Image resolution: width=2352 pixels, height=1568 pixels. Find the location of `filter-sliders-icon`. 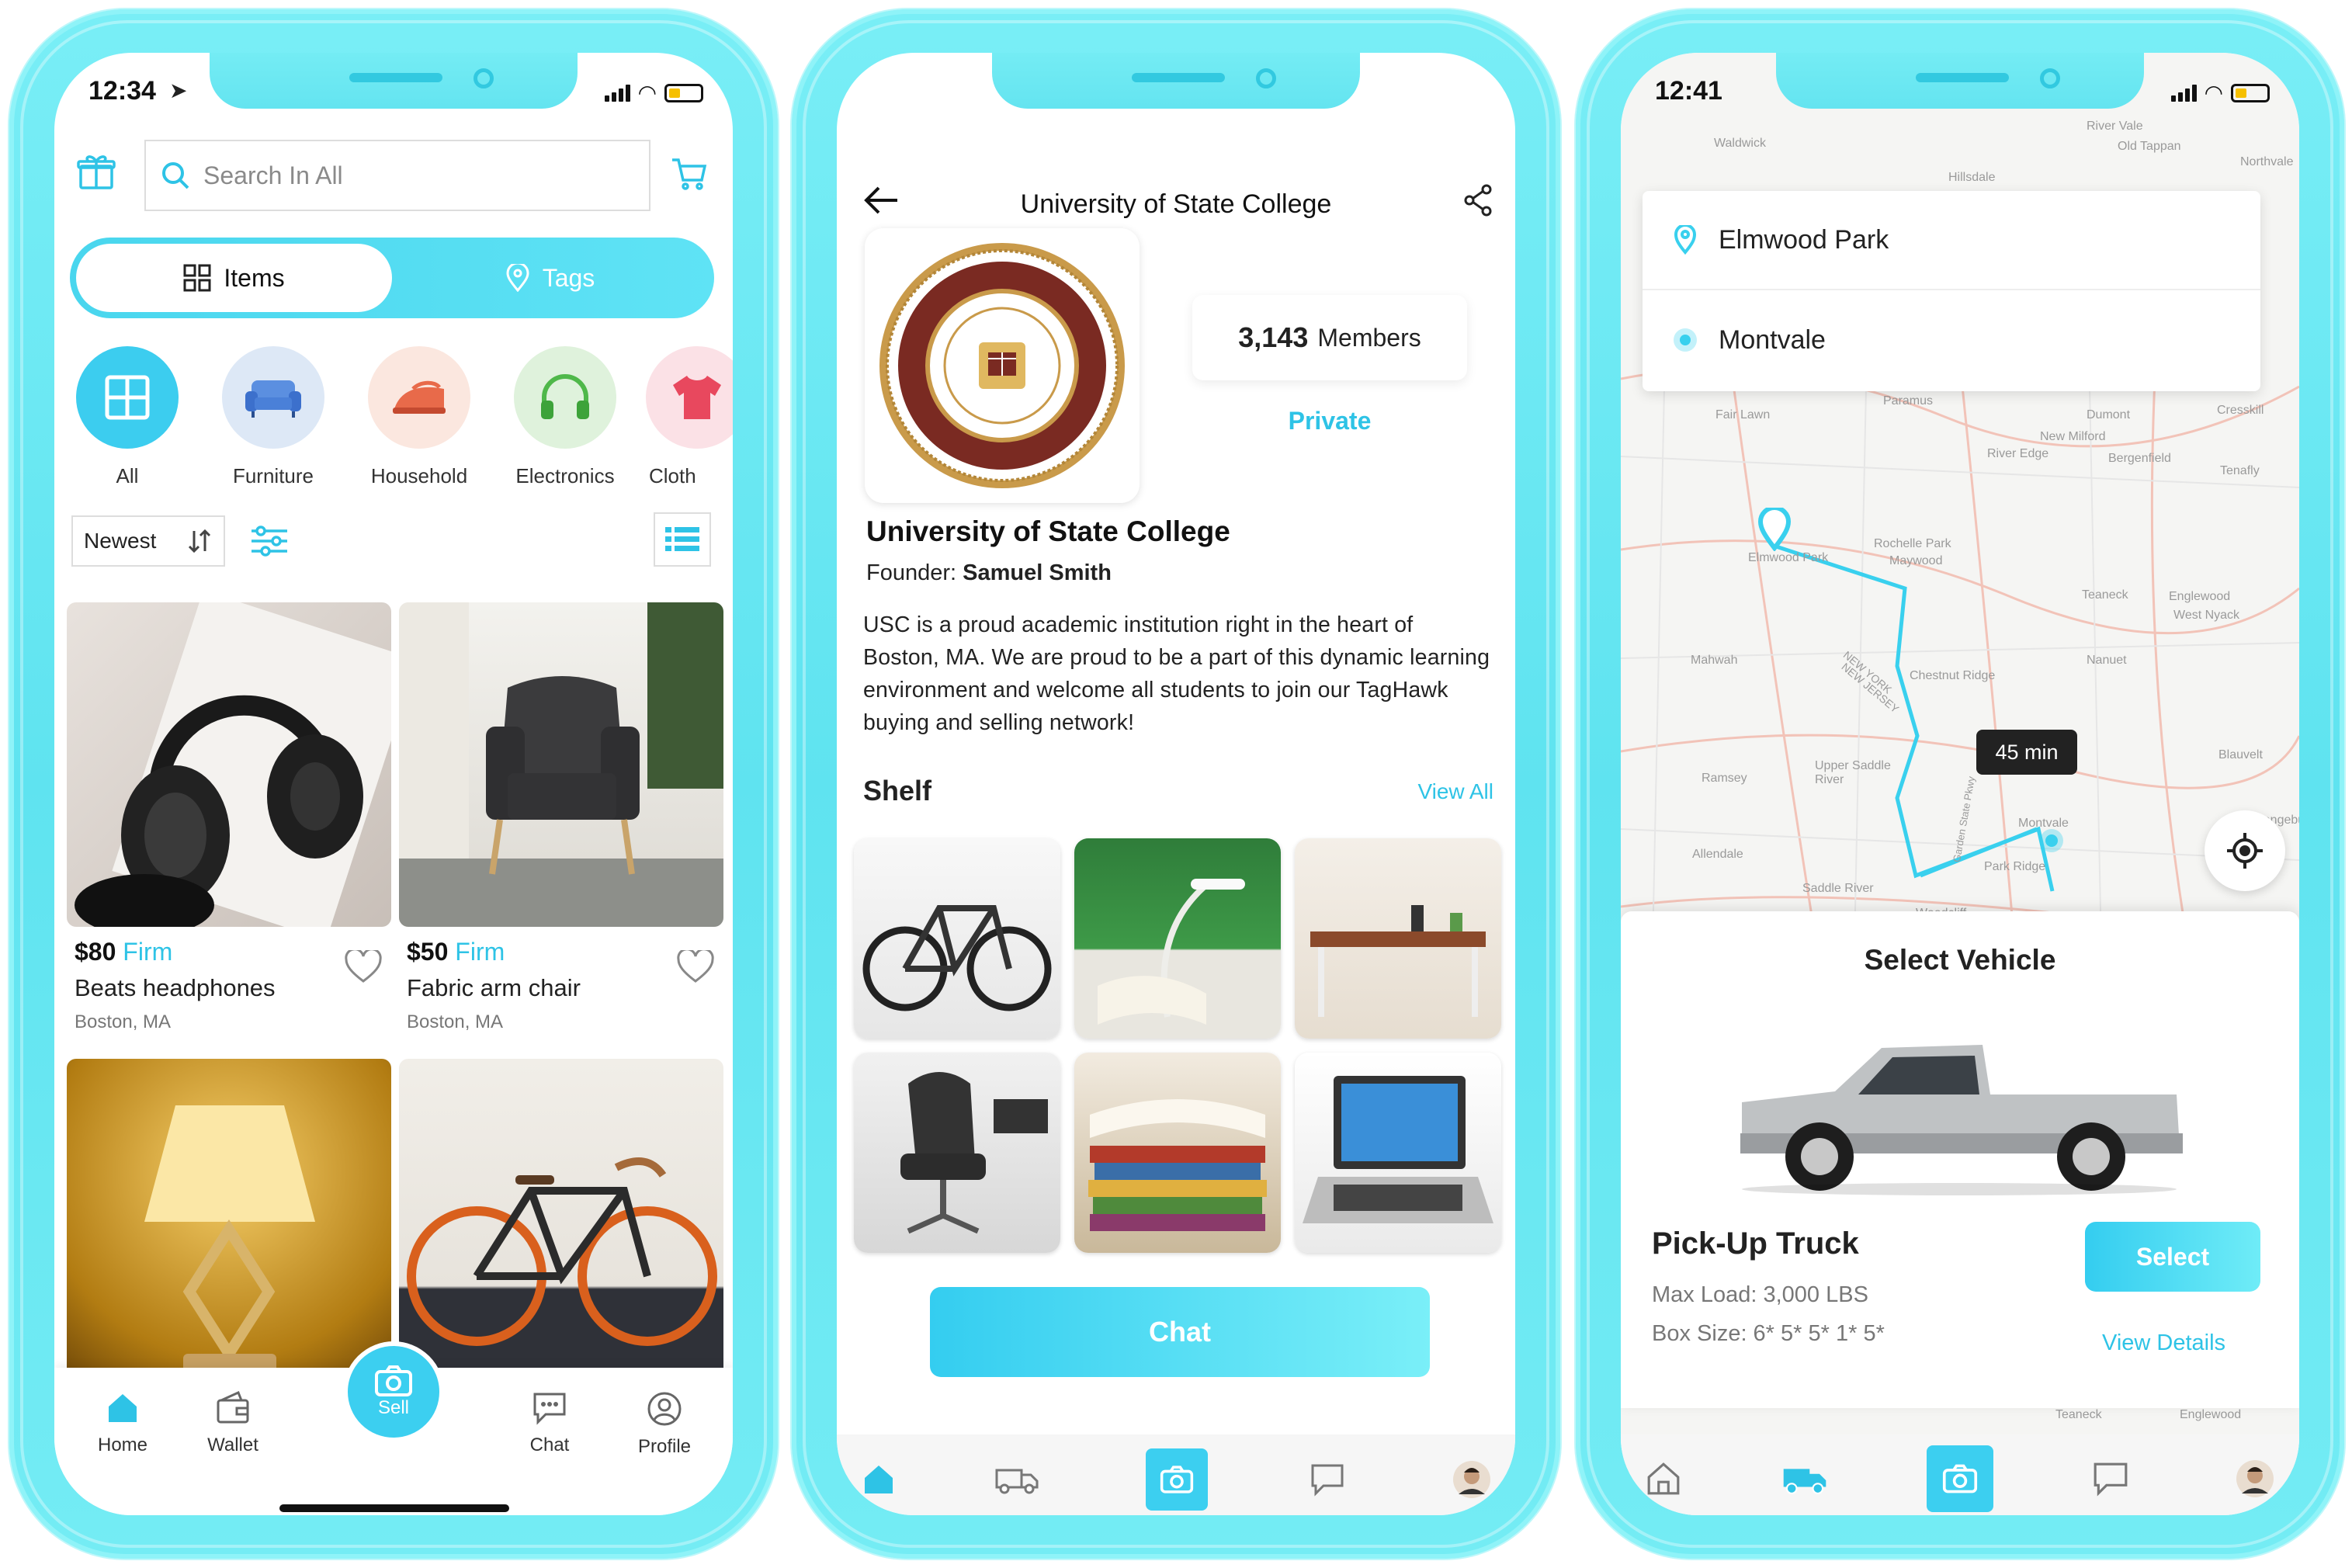

filter-sliders-icon is located at coordinates (269, 543).